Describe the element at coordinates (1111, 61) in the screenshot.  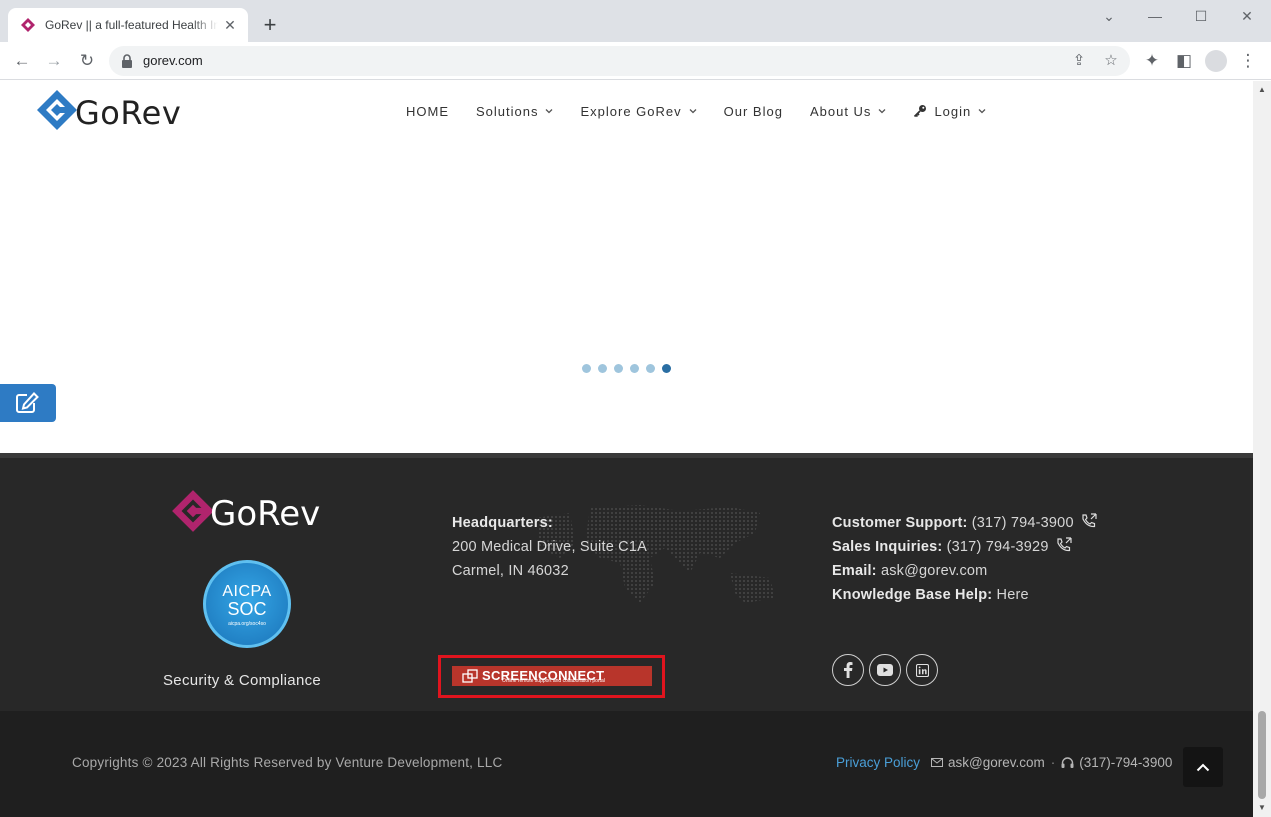
I see `bookmark-star-icon: ☆` at that location.